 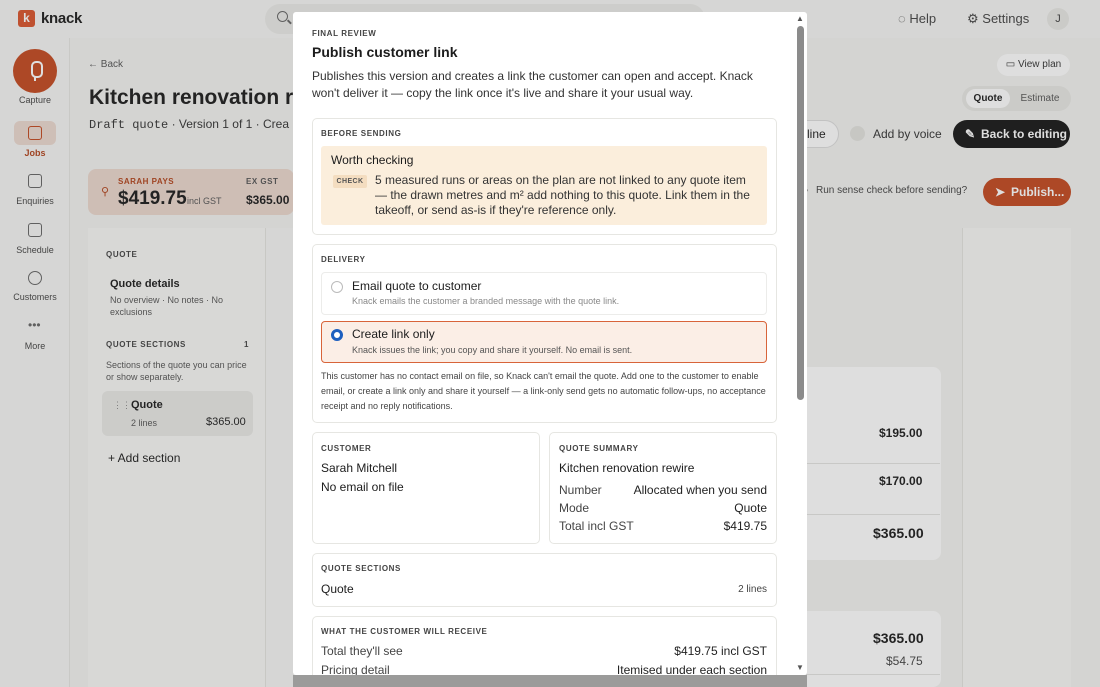 I want to click on receive-key: Total they'll see, so click(x=362, y=651).